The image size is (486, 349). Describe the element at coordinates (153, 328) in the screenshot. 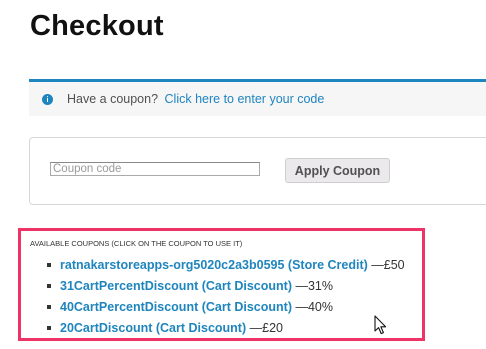

I see `coupon-link: 20CartDiscount (Cart Discount)` at that location.